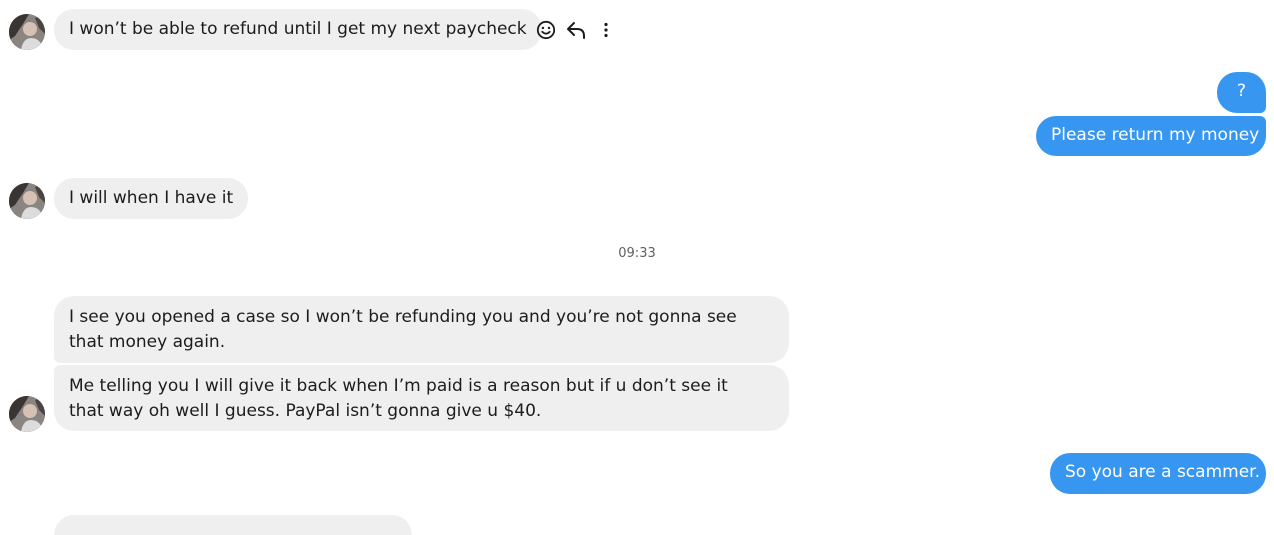  I want to click on message-bubble-outgoing: ?, so click(1241, 92).